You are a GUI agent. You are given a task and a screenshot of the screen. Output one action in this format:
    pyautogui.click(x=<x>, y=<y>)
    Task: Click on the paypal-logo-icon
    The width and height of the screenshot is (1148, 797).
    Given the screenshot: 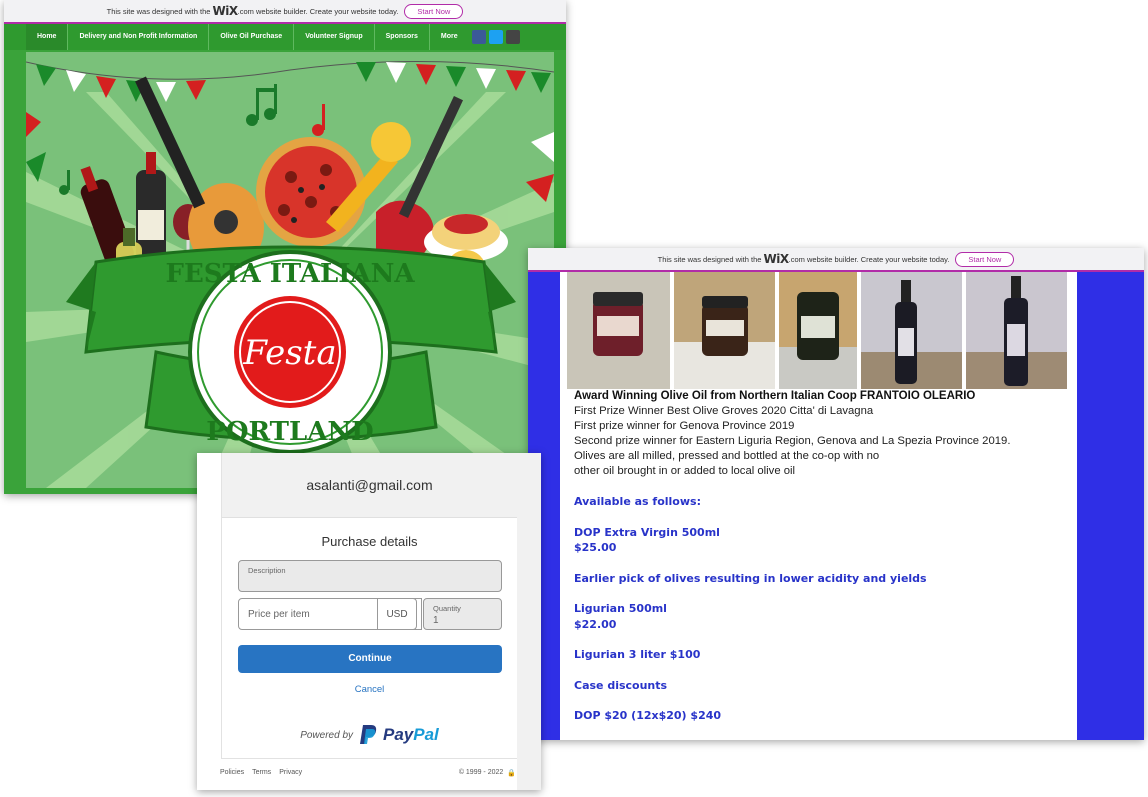 What is the action you would take?
    pyautogui.click(x=368, y=734)
    